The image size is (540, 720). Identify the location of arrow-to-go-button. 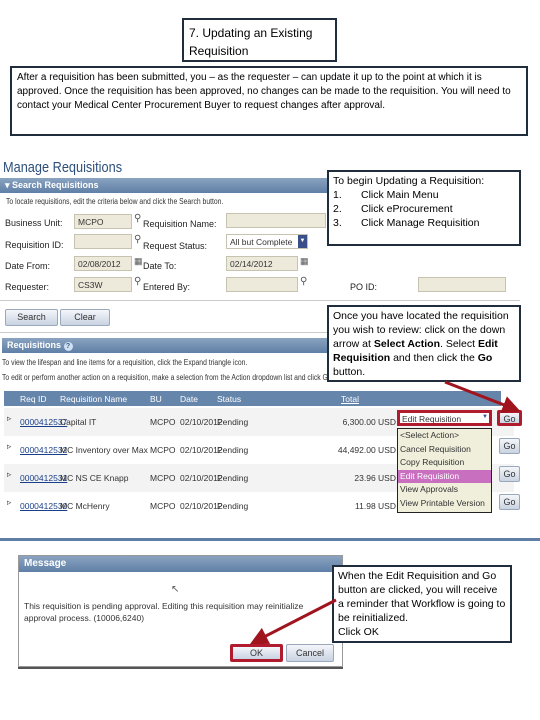
(482, 397).